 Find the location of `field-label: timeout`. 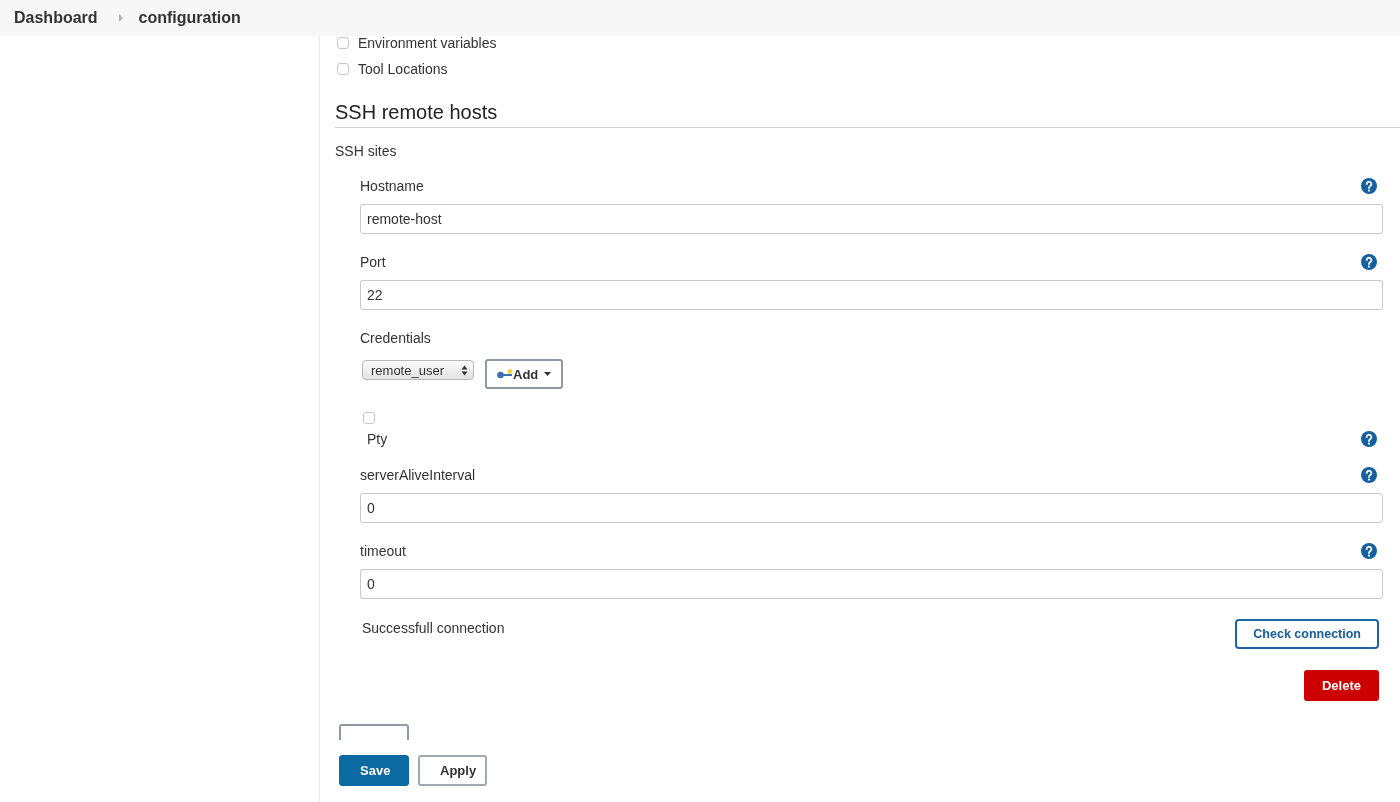

field-label: timeout is located at coordinates (383, 551).